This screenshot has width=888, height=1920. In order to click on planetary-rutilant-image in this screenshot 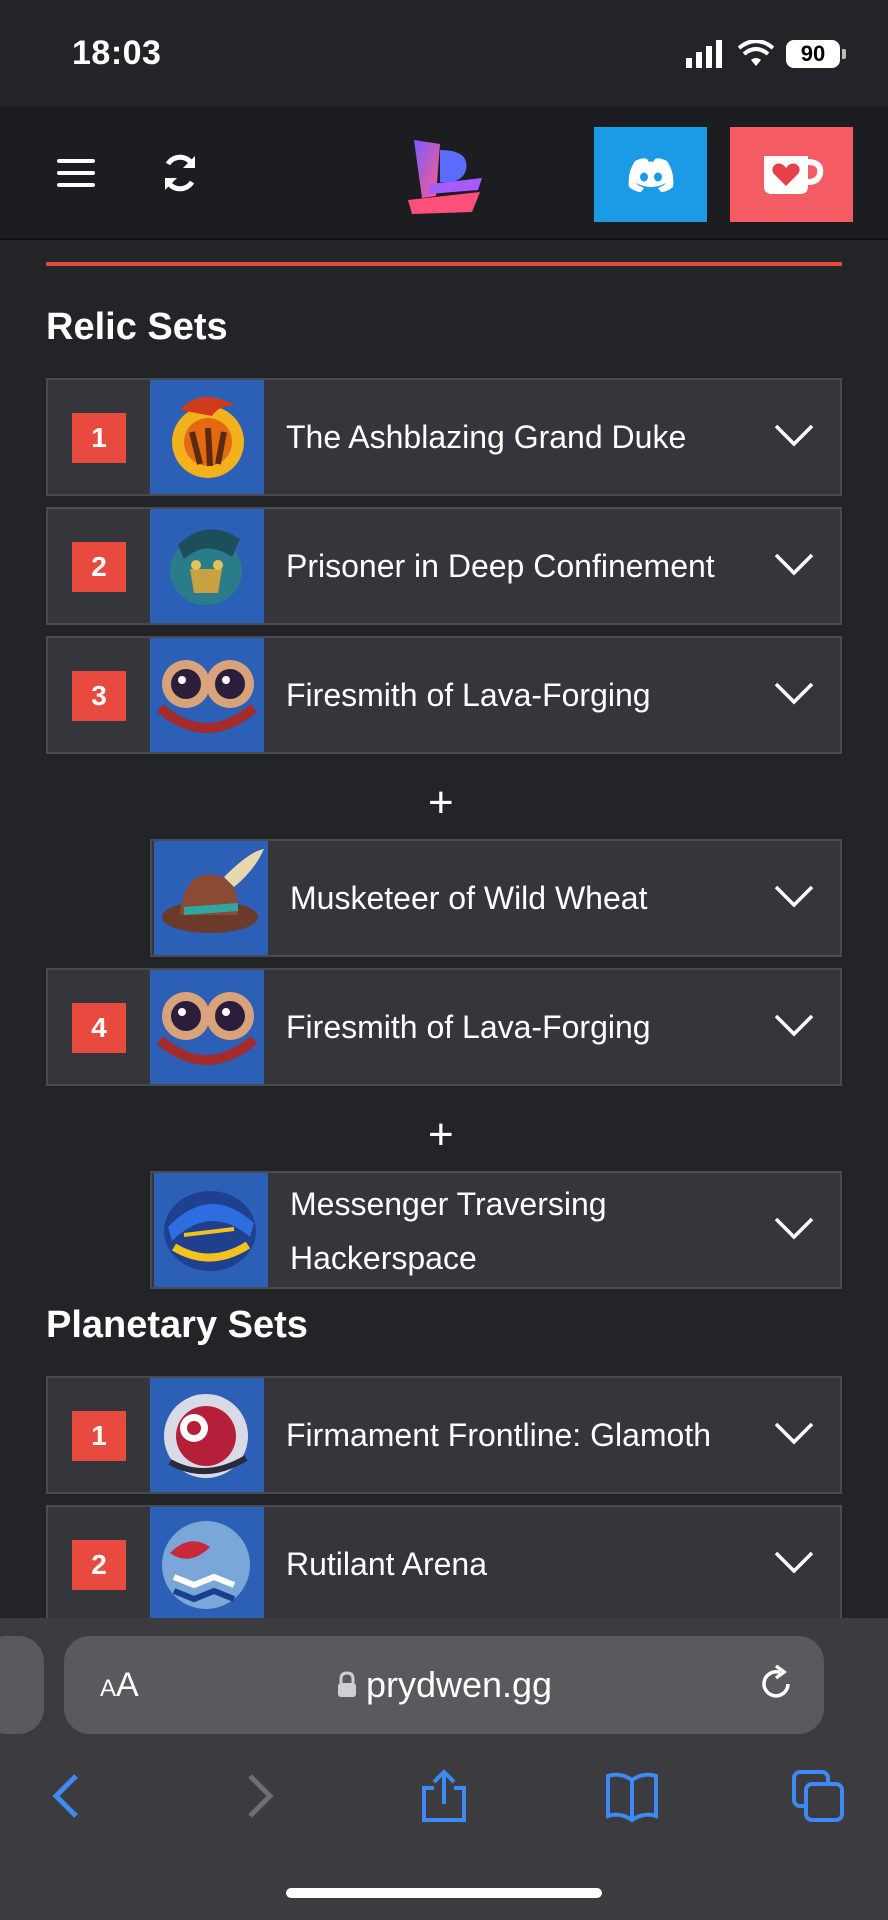, I will do `click(207, 1564)`.